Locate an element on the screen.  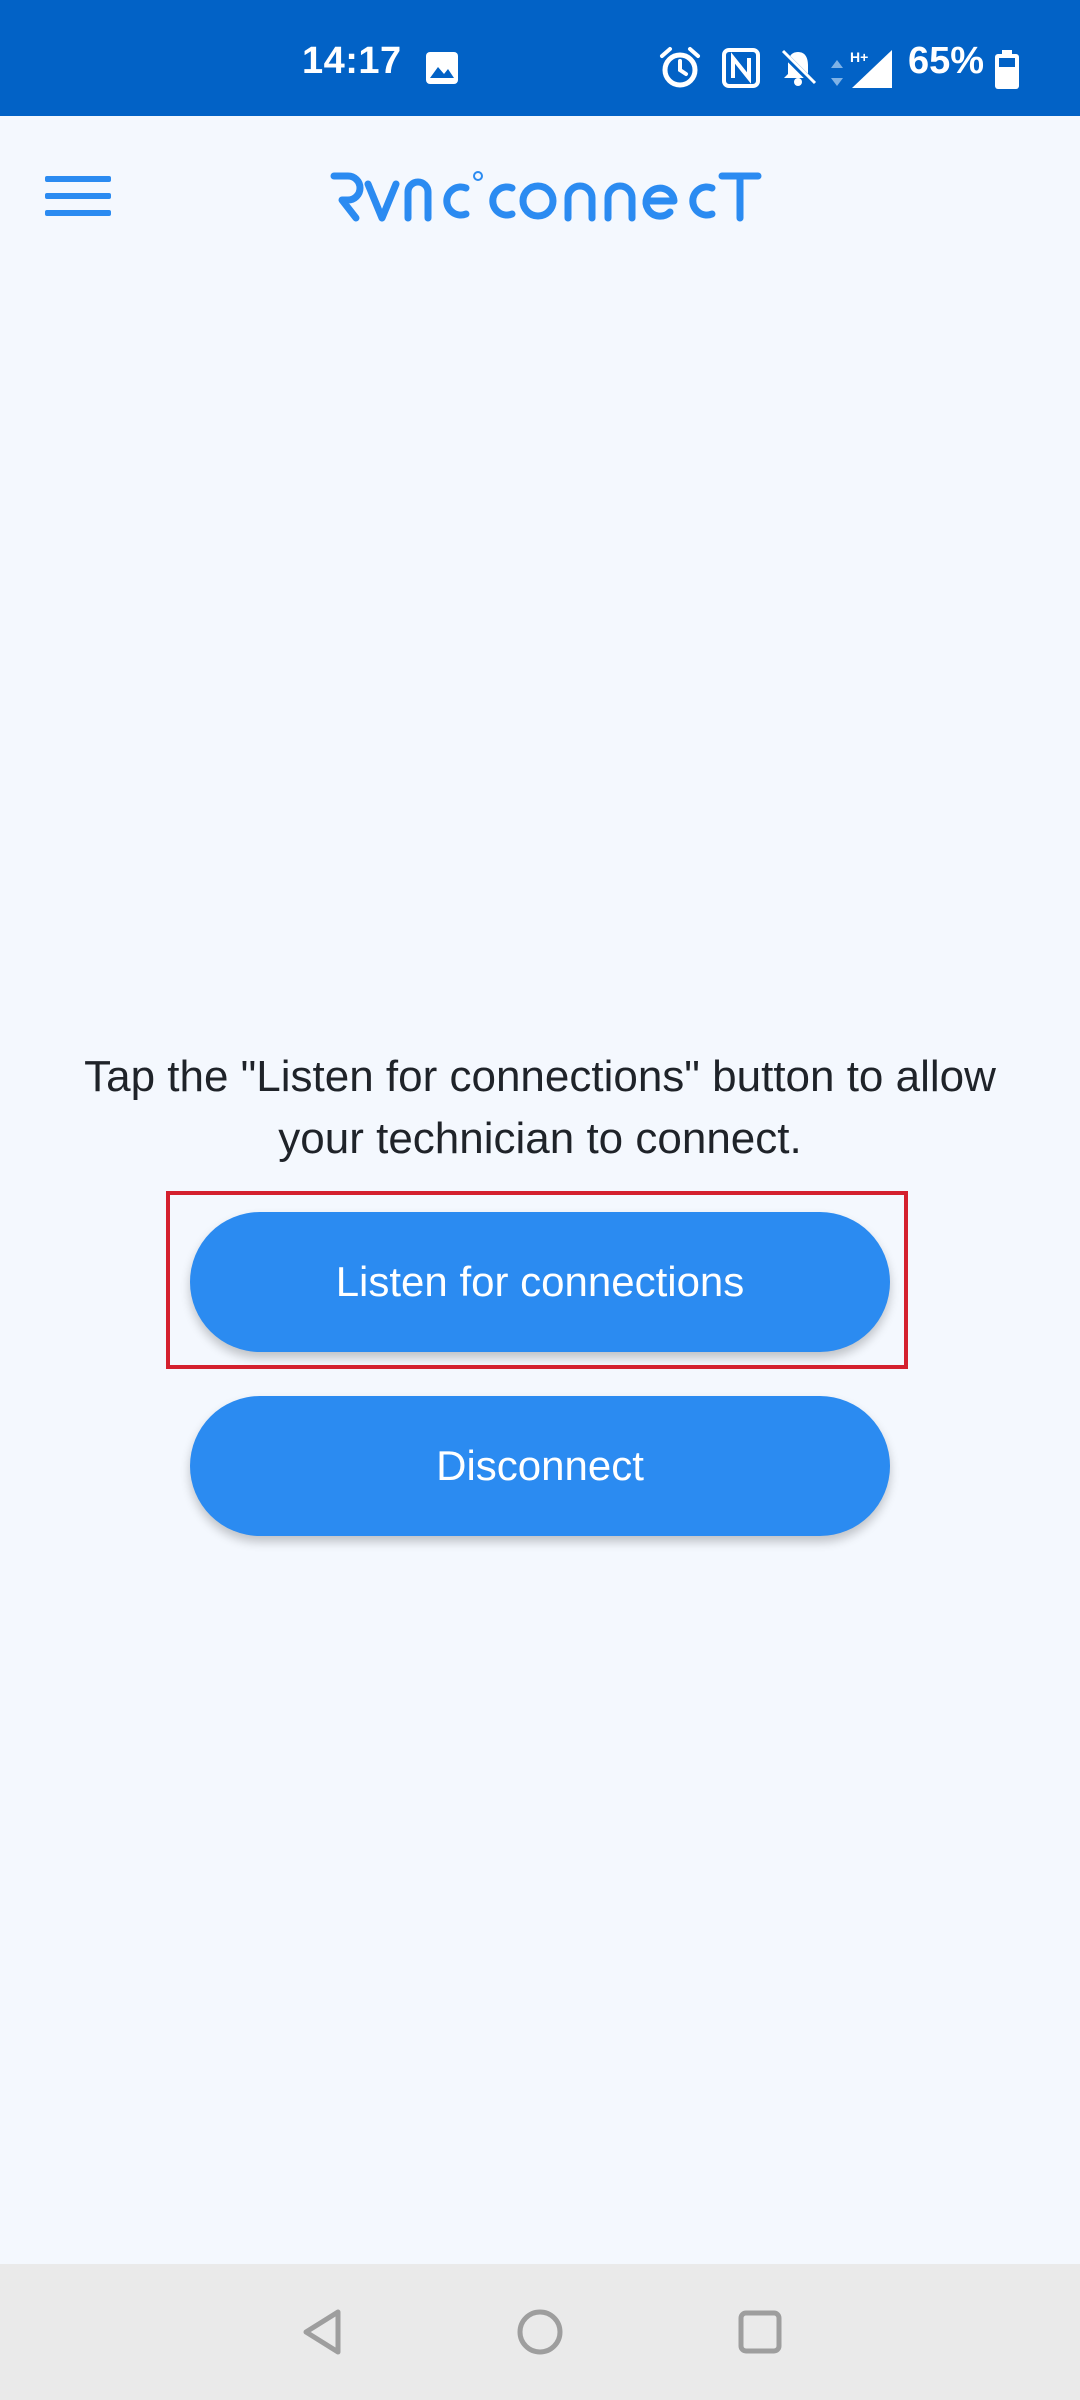
recents-icon is located at coordinates (760, 2332).